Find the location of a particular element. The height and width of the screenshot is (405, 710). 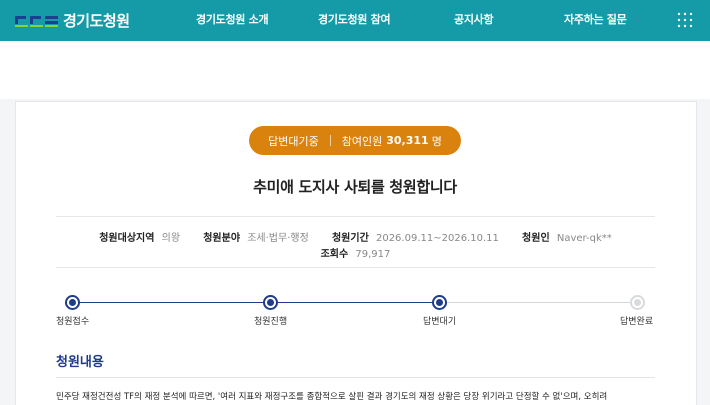

info-author: 청원인 Naver-qk** is located at coordinates (567, 236).